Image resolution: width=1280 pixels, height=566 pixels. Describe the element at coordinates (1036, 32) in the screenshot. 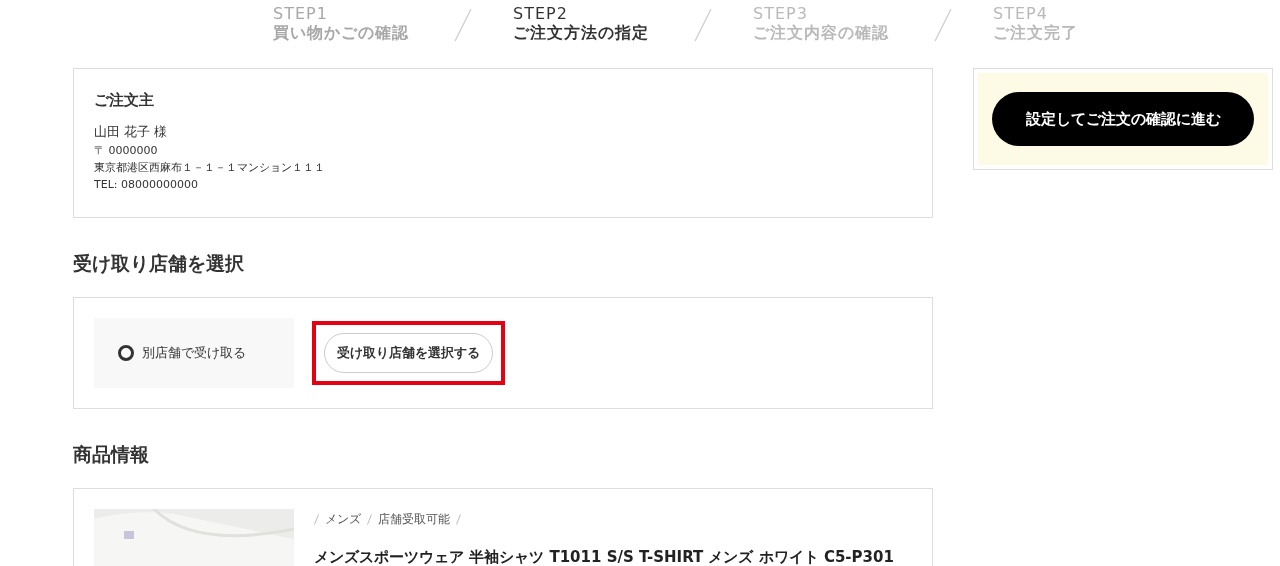

I see `step-title: ご注文完了` at that location.